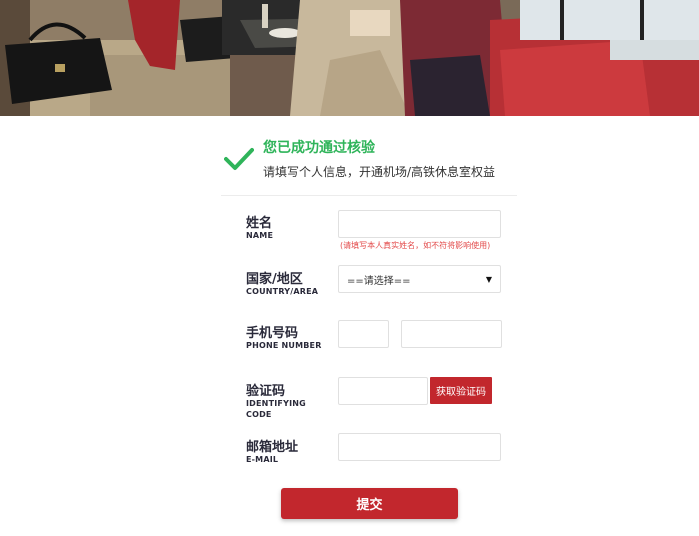  Describe the element at coordinates (488, 279) in the screenshot. I see `dropdown-arrow-icon: ▼` at that location.